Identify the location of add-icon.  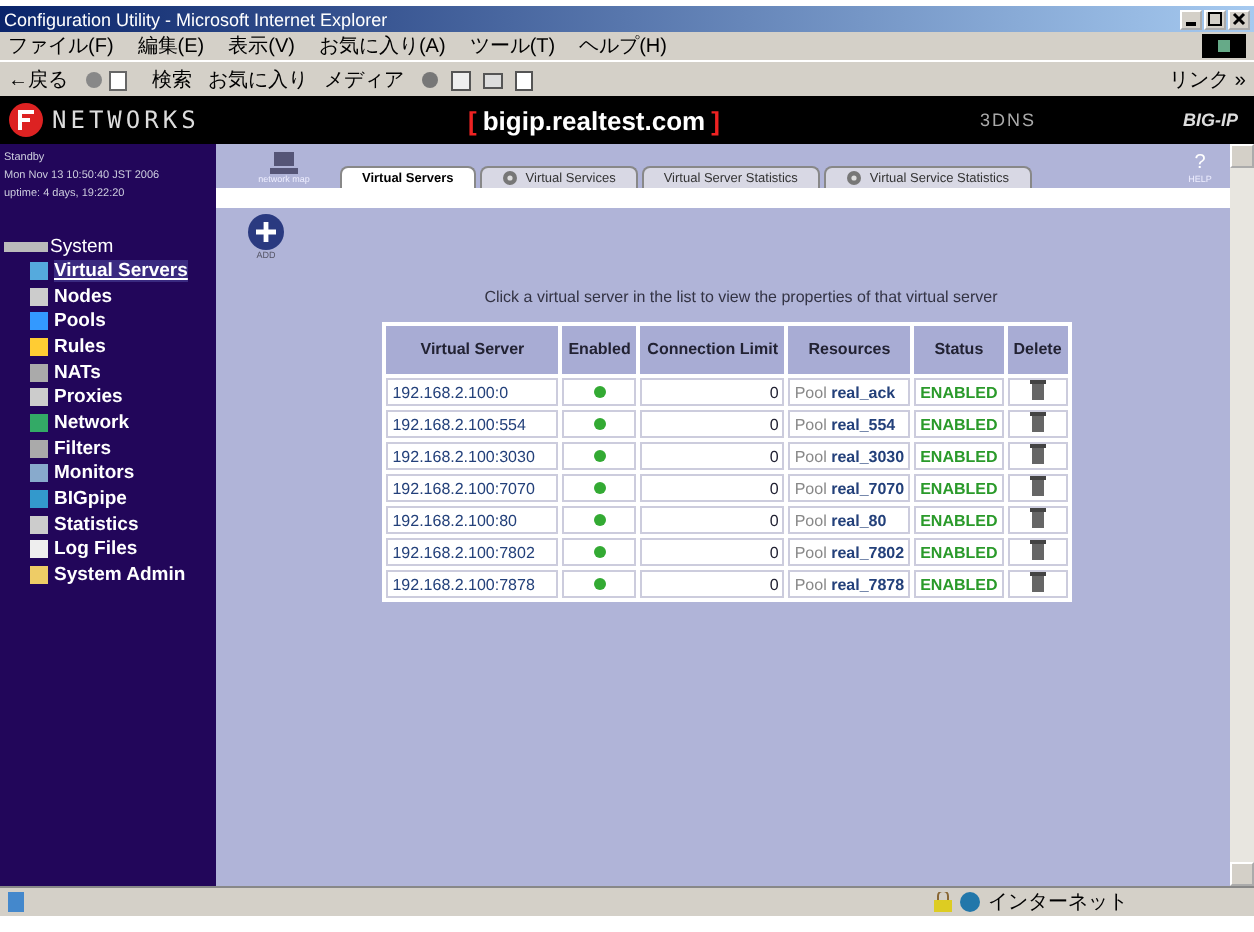
(266, 232).